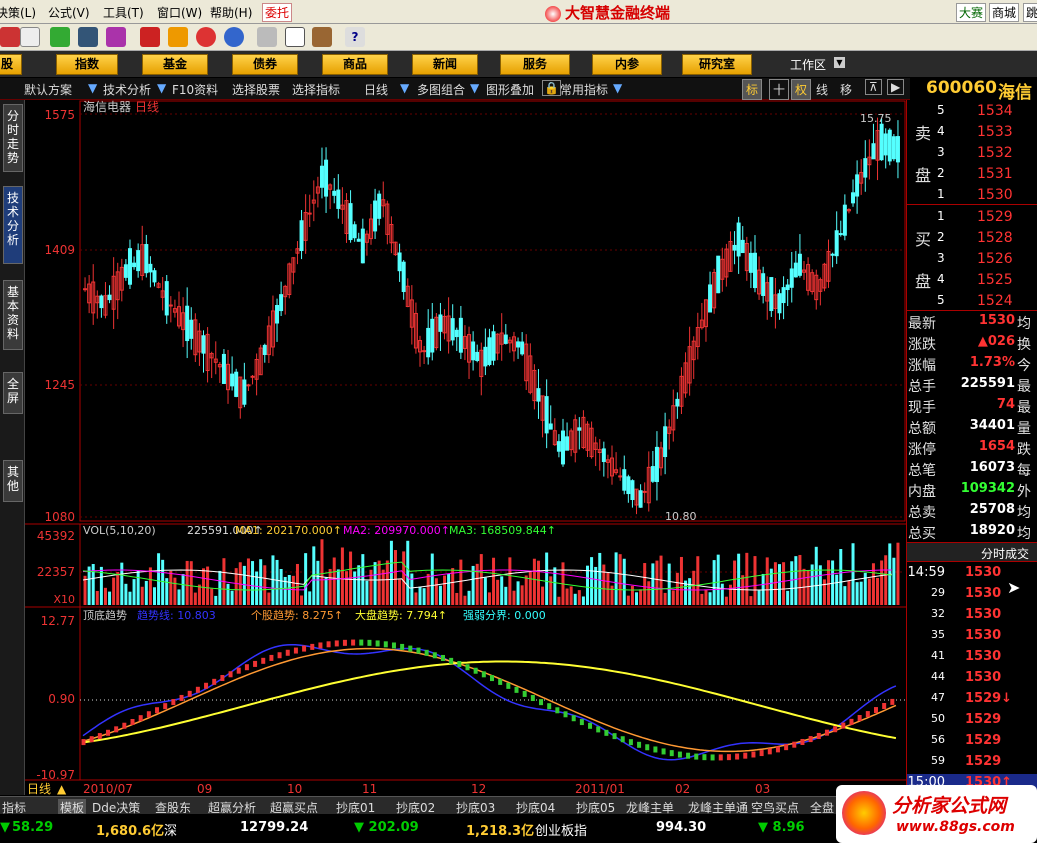 The height and width of the screenshot is (843, 1037). Describe the element at coordinates (502, 530) in the screenshot. I see `vol-legend-ma3: MA3: 168509.844↑` at that location.